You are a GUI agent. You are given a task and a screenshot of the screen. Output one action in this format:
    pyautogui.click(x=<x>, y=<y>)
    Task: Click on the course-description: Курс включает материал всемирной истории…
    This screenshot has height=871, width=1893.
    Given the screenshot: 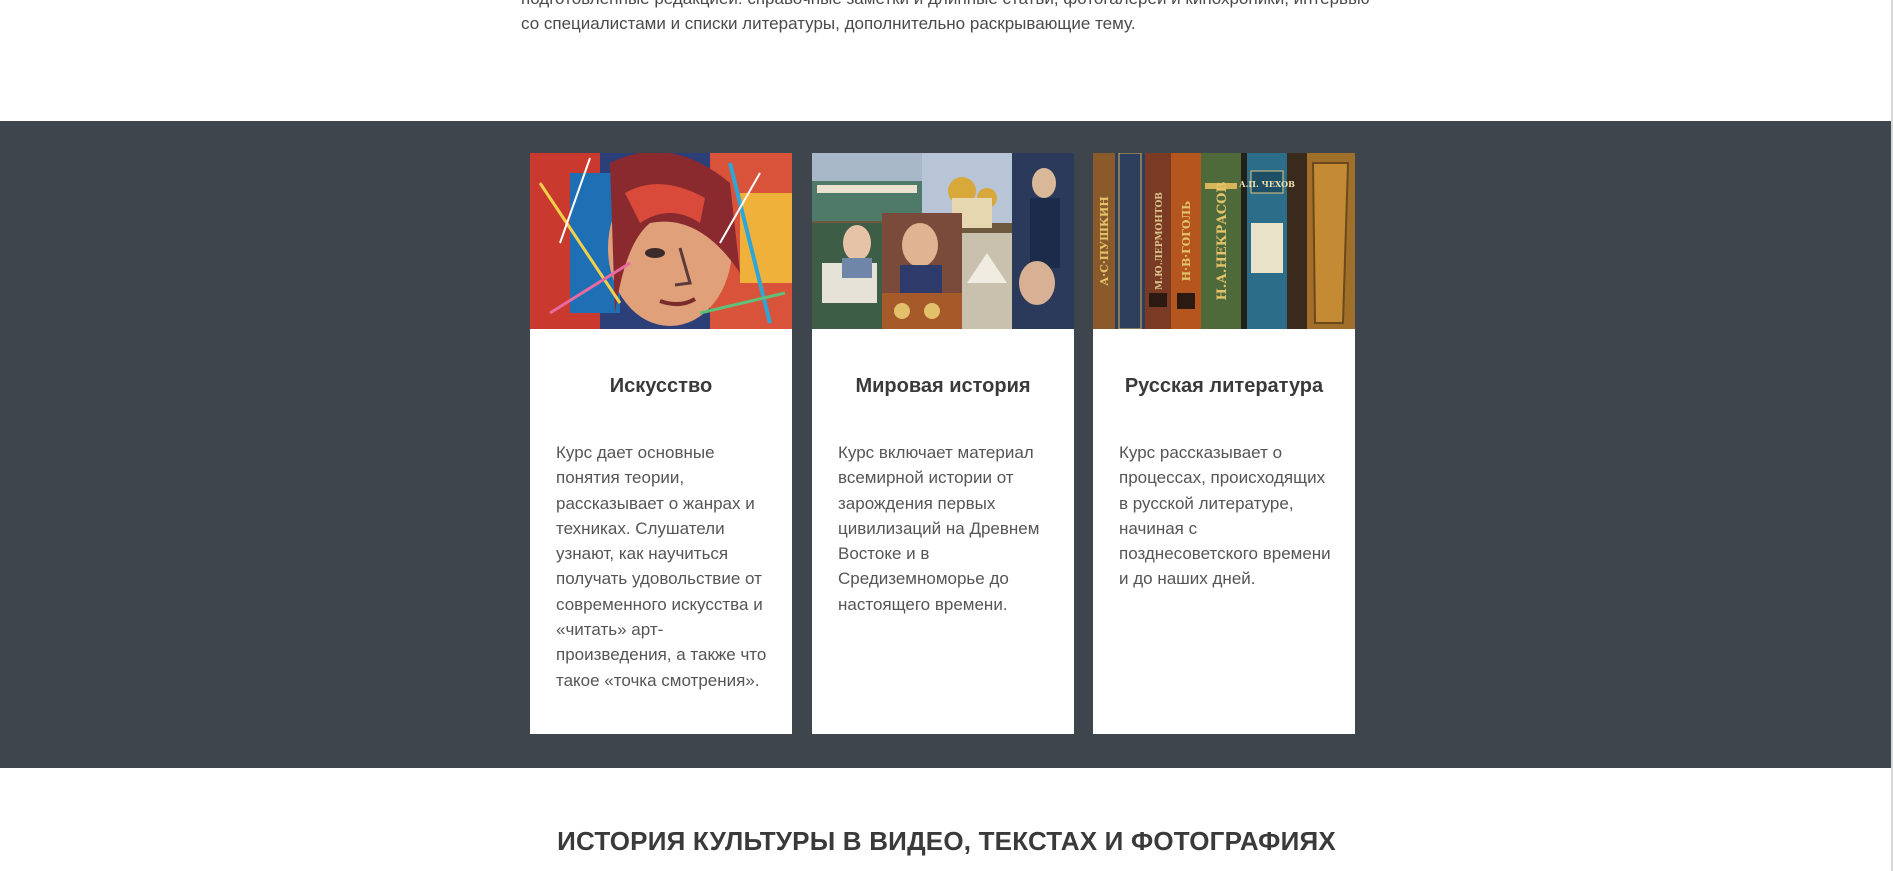 What is the action you would take?
    pyautogui.click(x=939, y=528)
    